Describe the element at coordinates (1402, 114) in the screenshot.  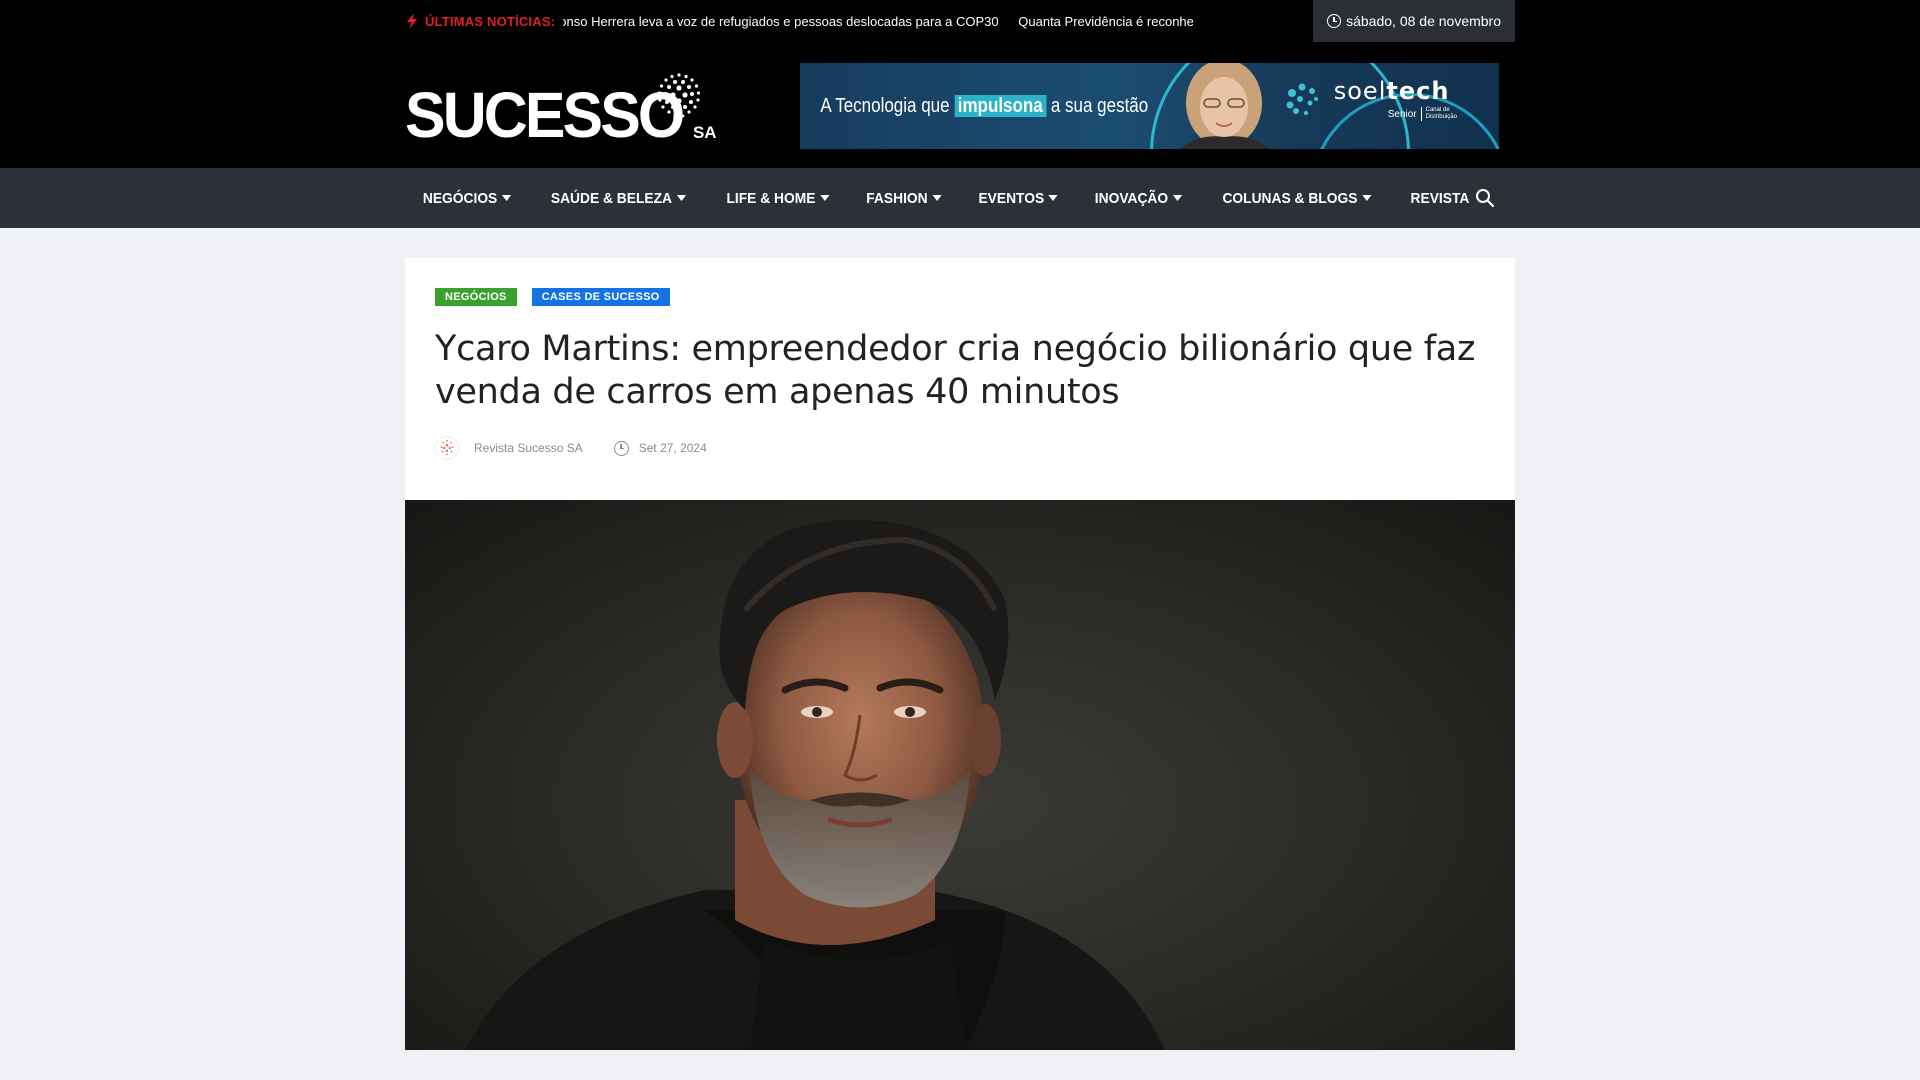
I see `senior-logo: Senior` at that location.